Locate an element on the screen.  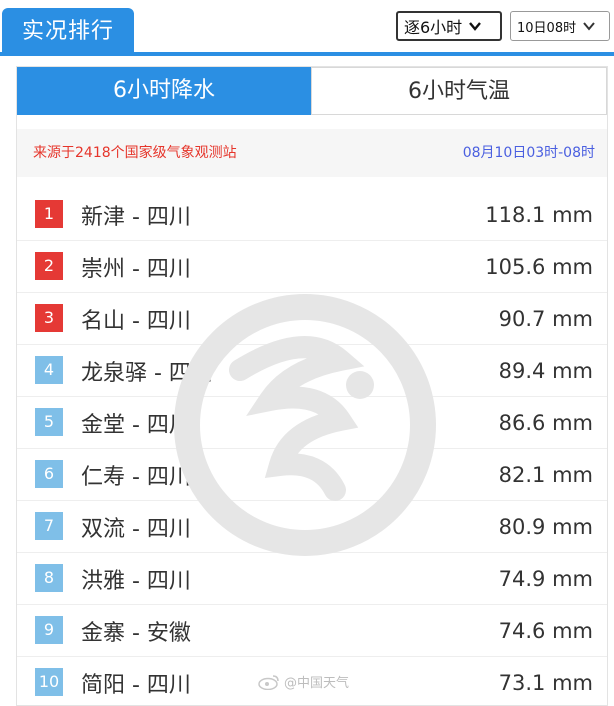
precipitation-value: 118.1 mm is located at coordinates (539, 214).